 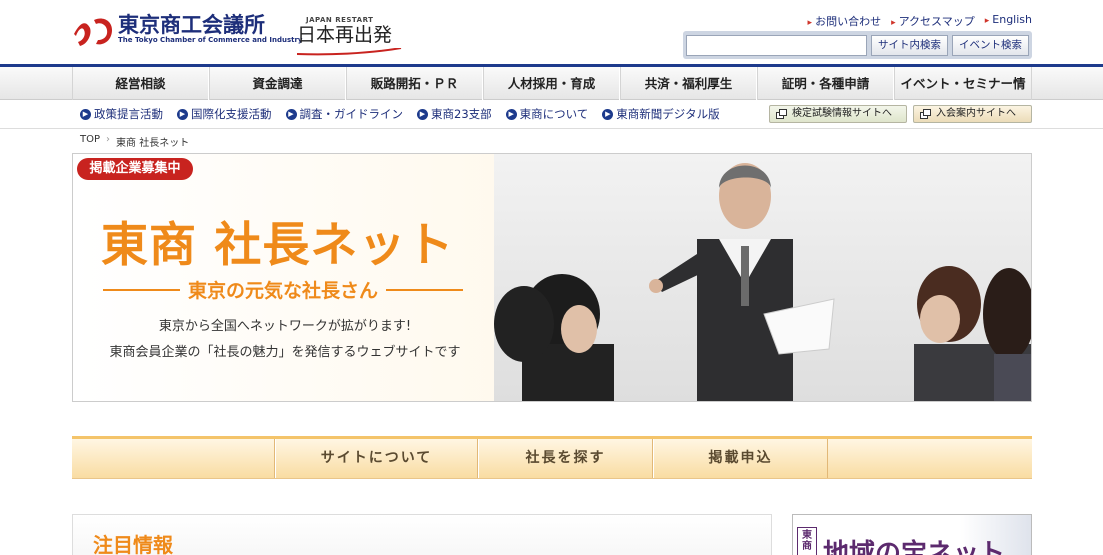 What do you see at coordinates (776, 45) in the screenshot?
I see `search-input` at bounding box center [776, 45].